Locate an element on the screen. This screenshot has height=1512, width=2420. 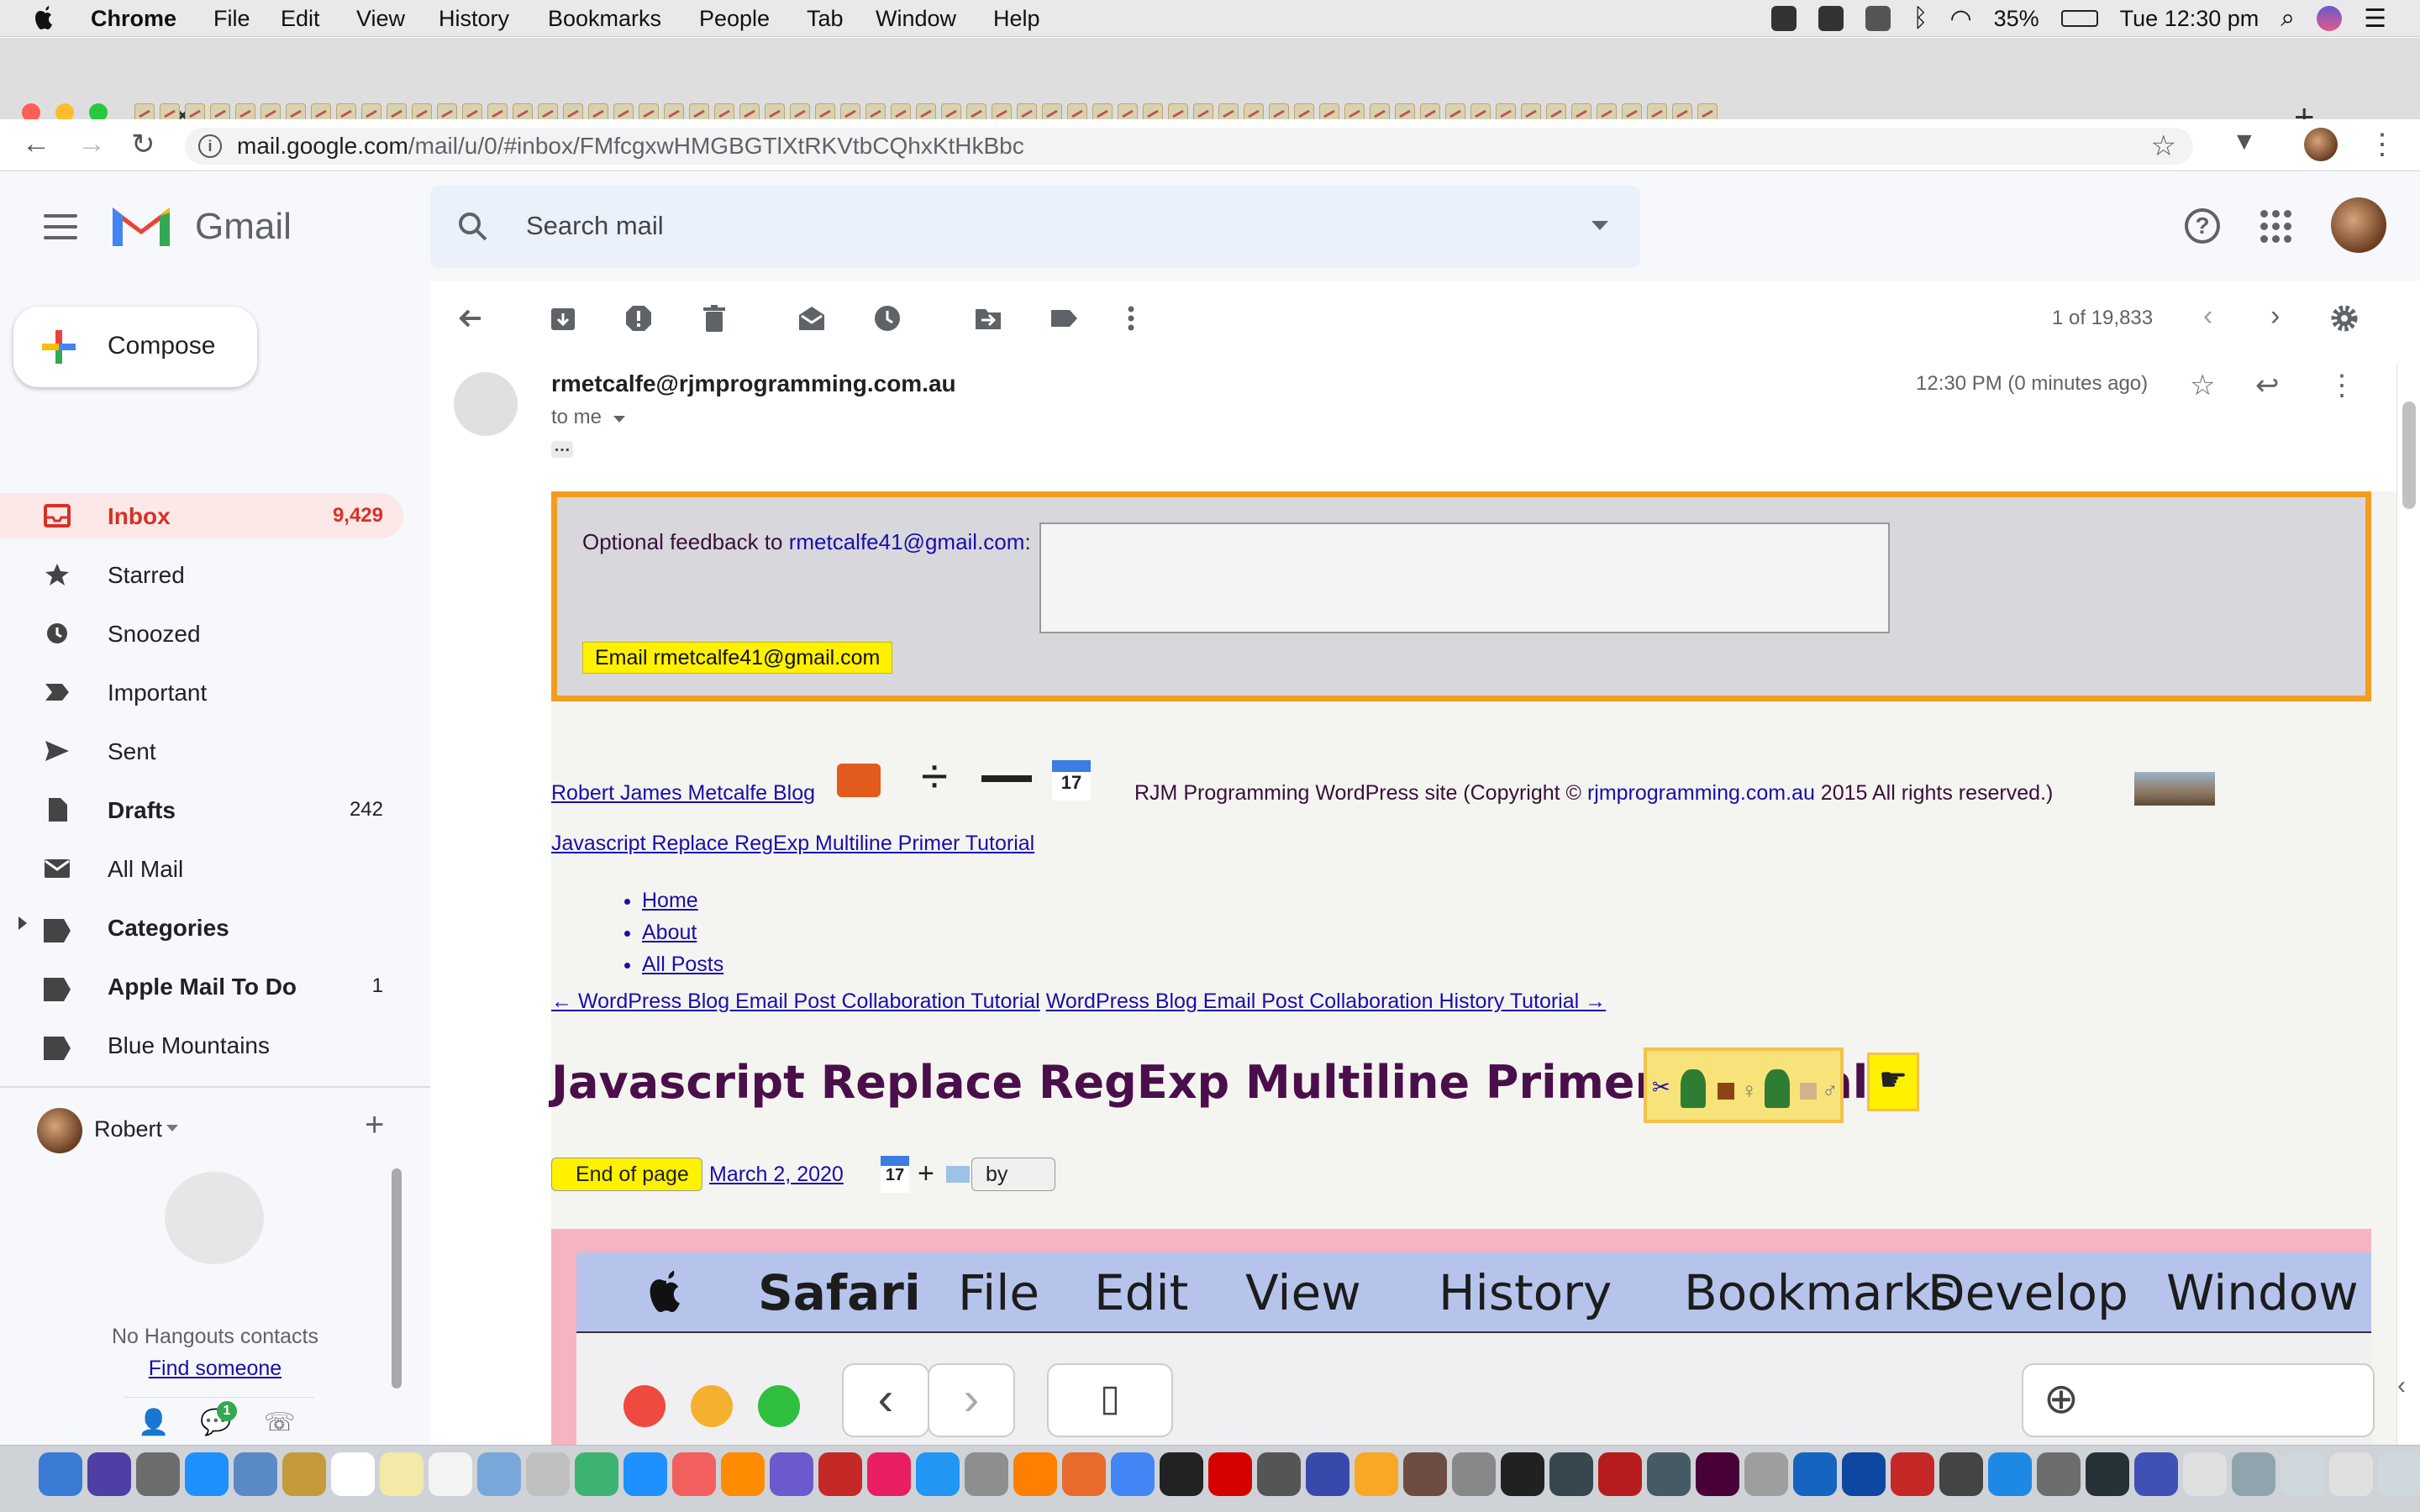
sidebar-item-drafts: Drafts 242 is located at coordinates (202, 809).